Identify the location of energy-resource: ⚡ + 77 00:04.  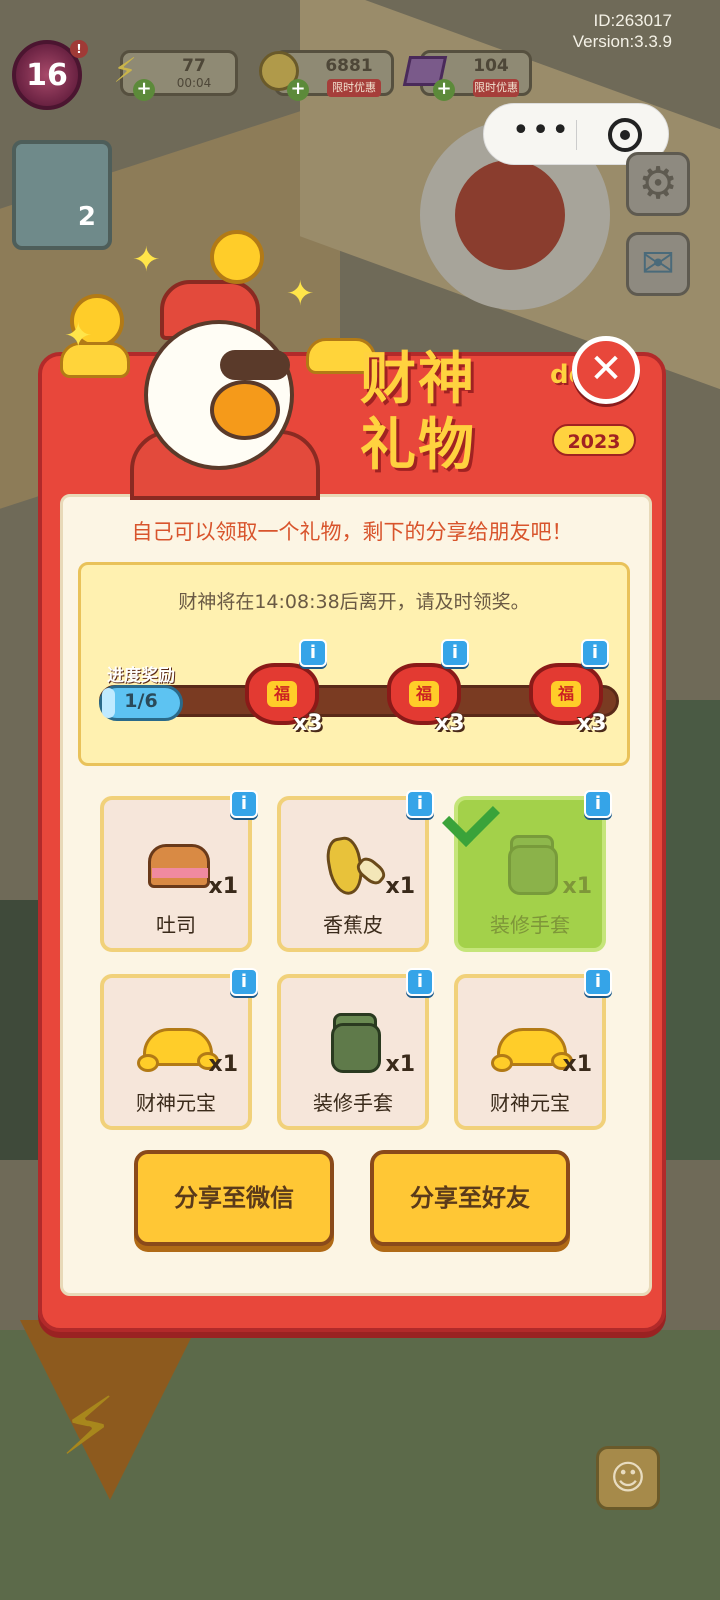
(175, 75).